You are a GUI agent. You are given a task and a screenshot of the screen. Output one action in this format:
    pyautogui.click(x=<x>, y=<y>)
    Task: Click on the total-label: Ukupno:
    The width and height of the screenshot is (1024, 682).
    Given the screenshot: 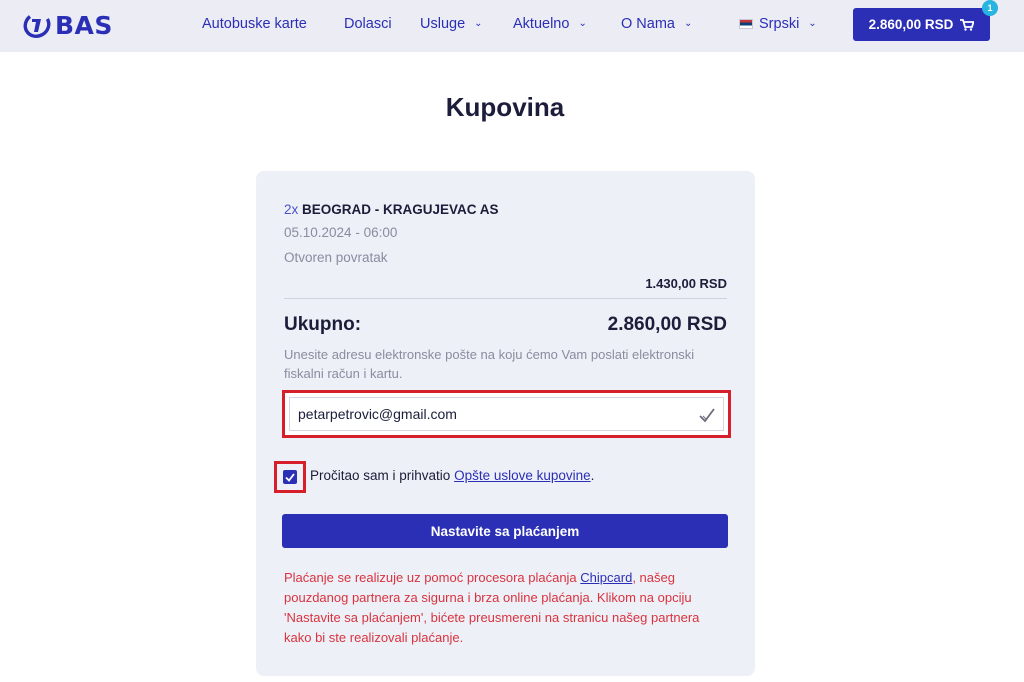 What is the action you would take?
    pyautogui.click(x=323, y=324)
    